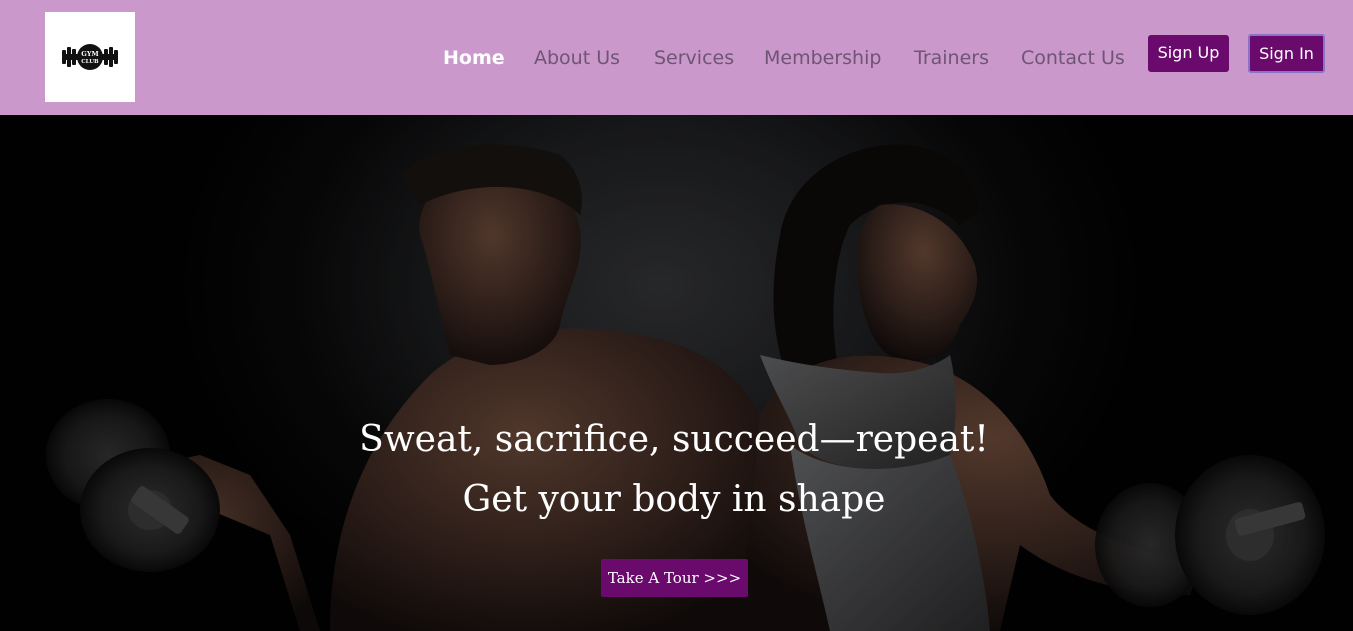  What do you see at coordinates (577, 58) in the screenshot?
I see `nav-item-about-us: About Us` at bounding box center [577, 58].